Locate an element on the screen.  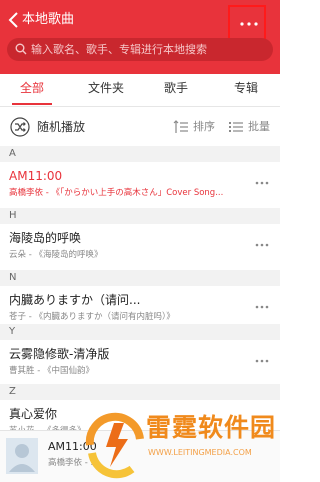
group-letter: H is located at coordinates (13, 215).